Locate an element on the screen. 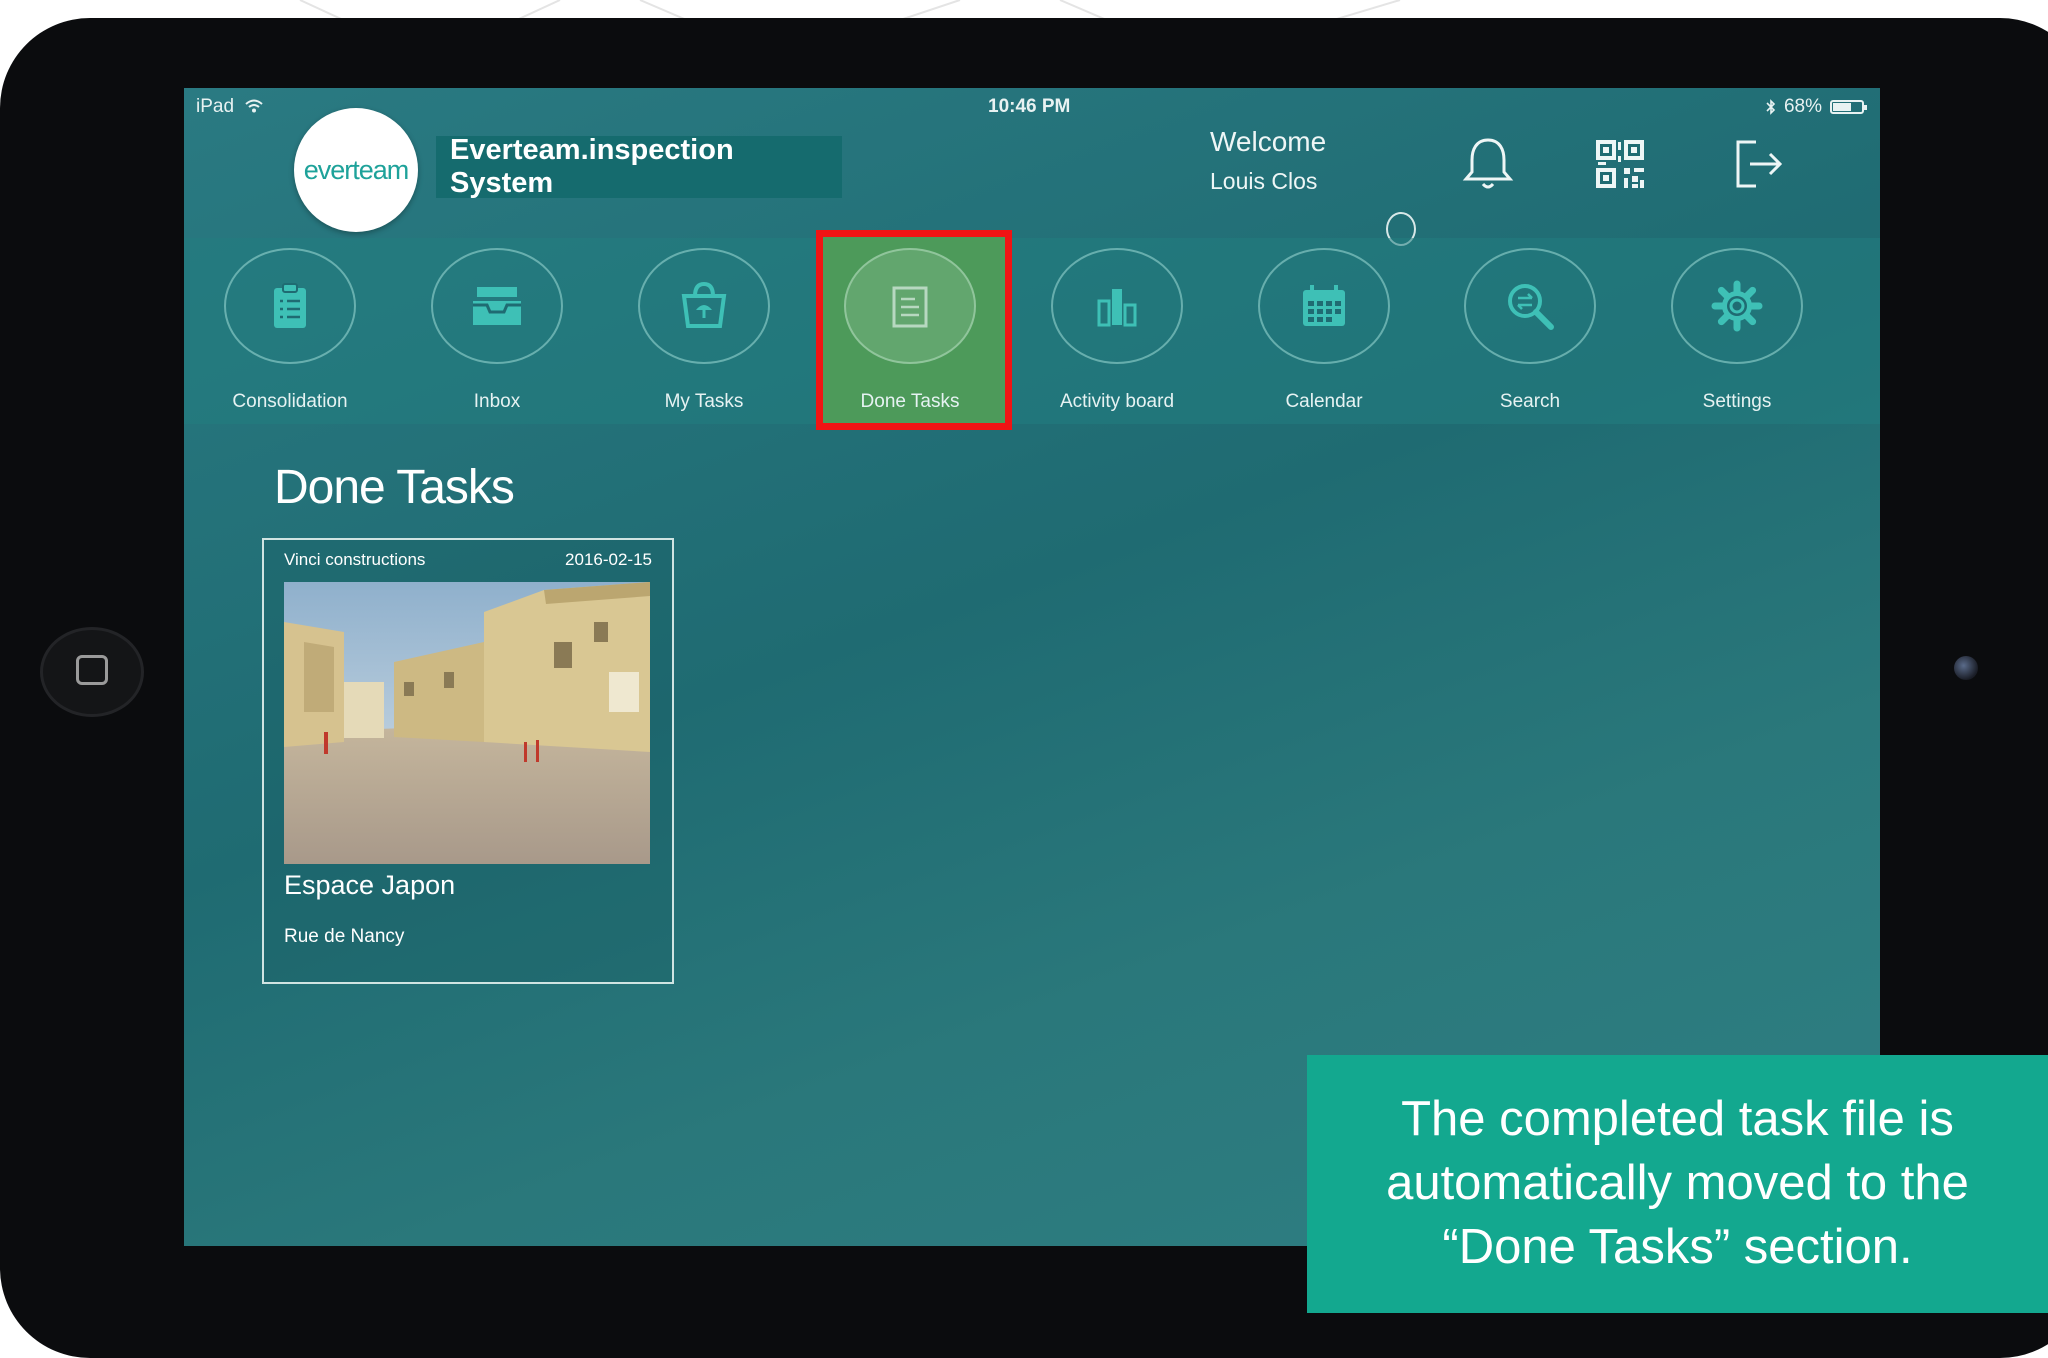  device-name: iPad is located at coordinates (215, 106).